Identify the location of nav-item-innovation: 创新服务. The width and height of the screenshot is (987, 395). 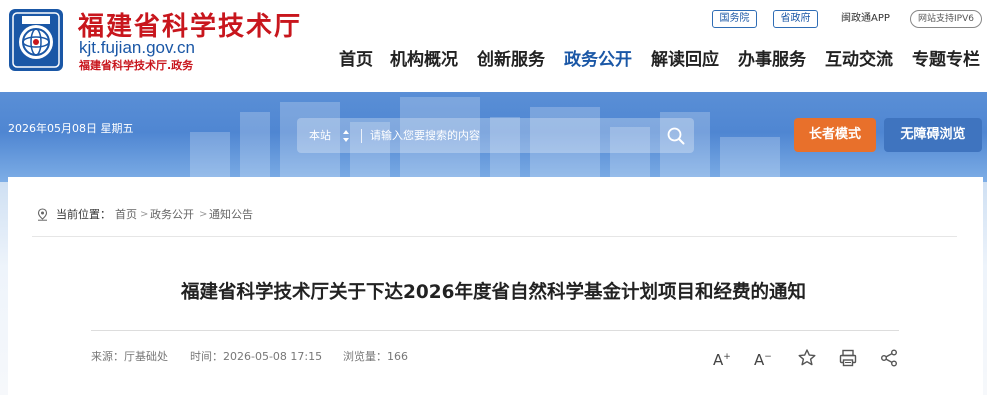
(511, 60).